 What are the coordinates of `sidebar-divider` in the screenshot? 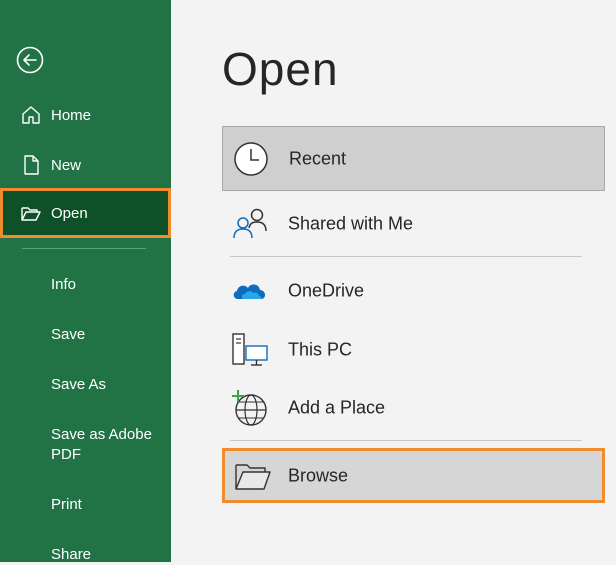 It's located at (84, 248).